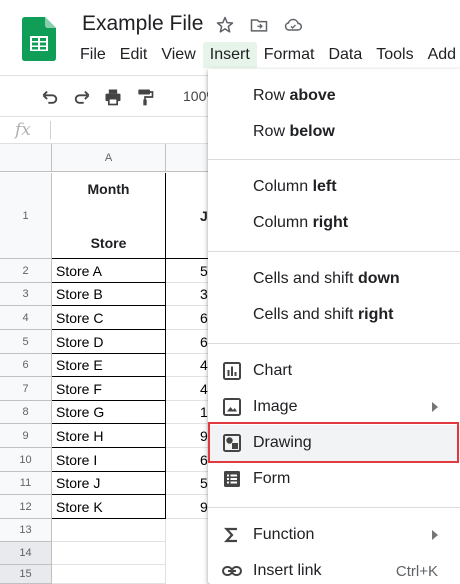 The width and height of the screenshot is (460, 584). What do you see at coordinates (293, 25) in the screenshot?
I see `cloud-status-icon` at bounding box center [293, 25].